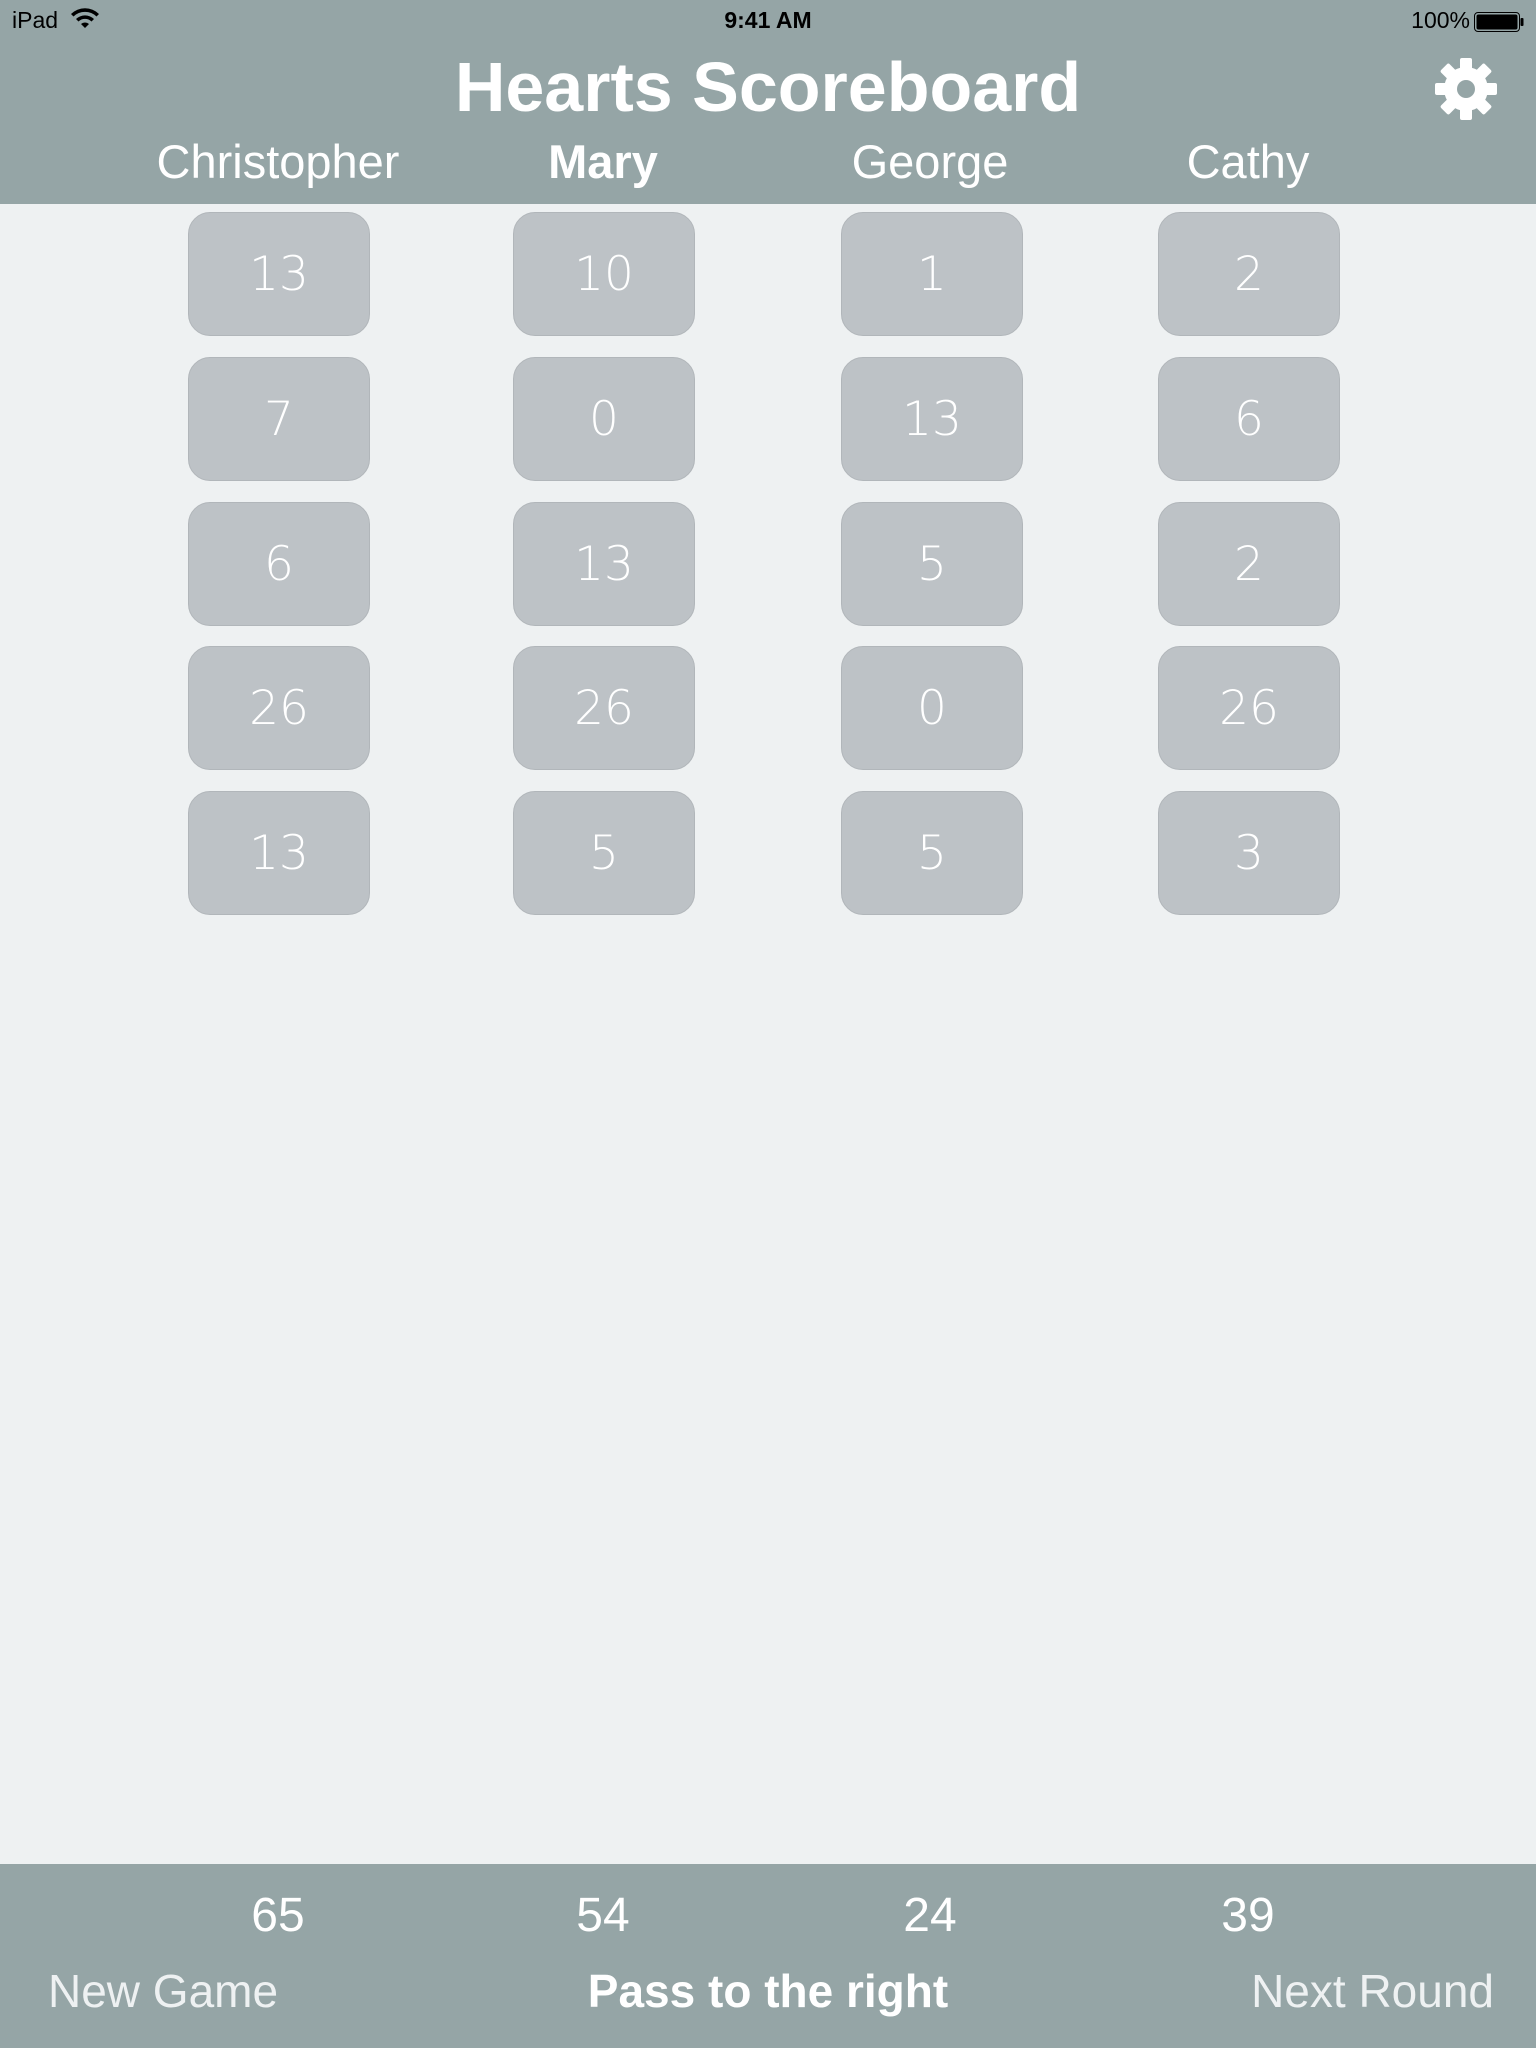 This screenshot has height=2048, width=1536. What do you see at coordinates (603, 1915) in the screenshot?
I see `total-mary: 54` at bounding box center [603, 1915].